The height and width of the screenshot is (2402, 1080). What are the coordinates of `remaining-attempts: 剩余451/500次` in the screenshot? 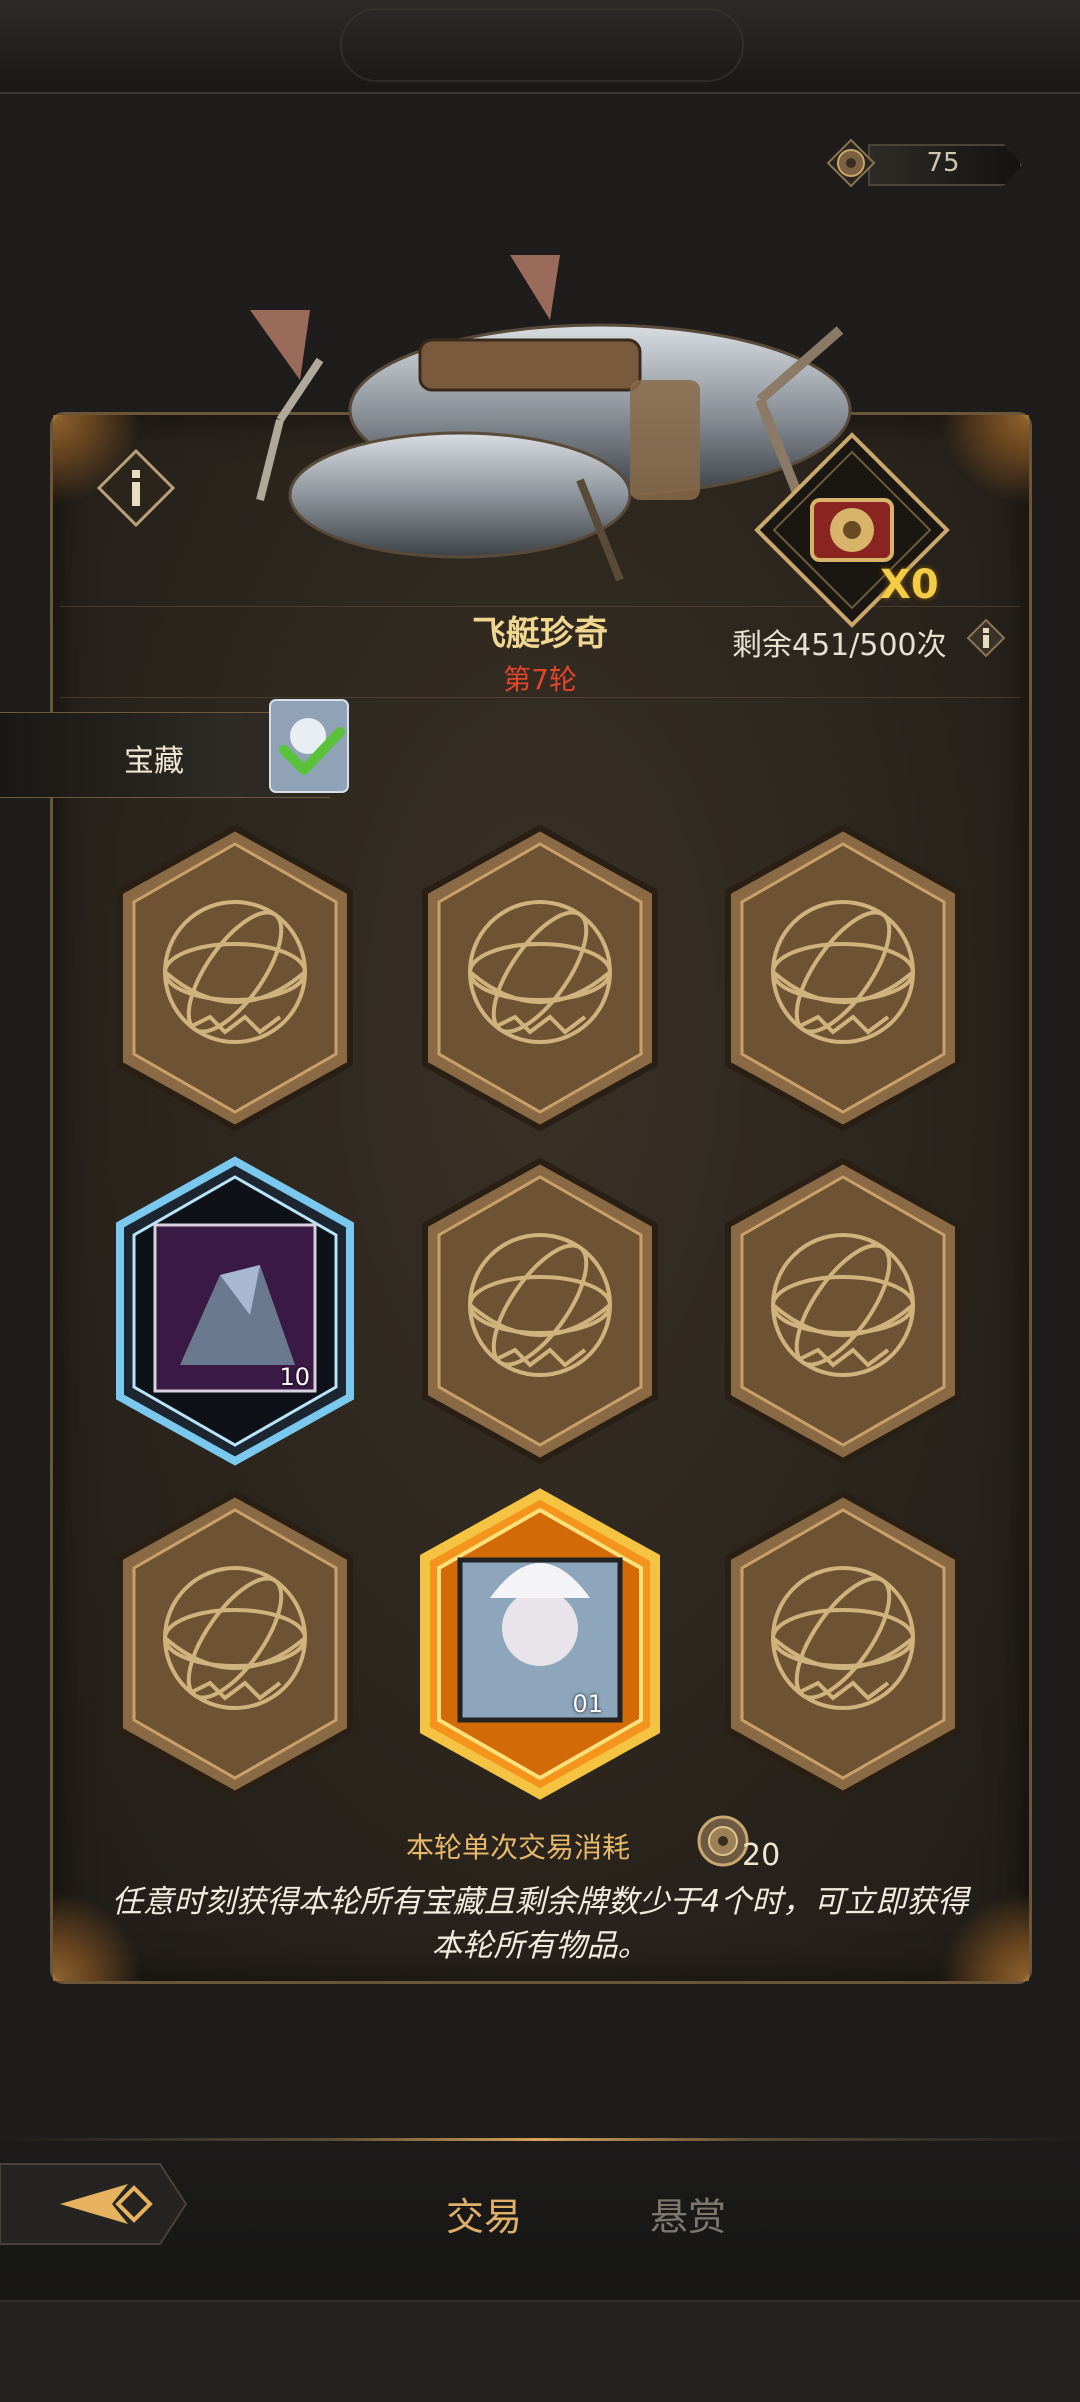 It's located at (839, 645).